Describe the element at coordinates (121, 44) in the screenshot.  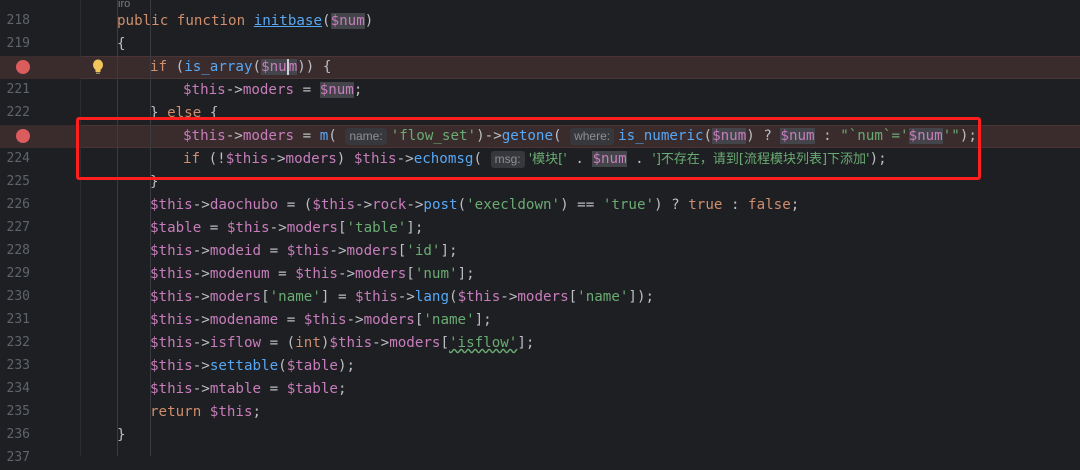
I see `code-text: {` at that location.